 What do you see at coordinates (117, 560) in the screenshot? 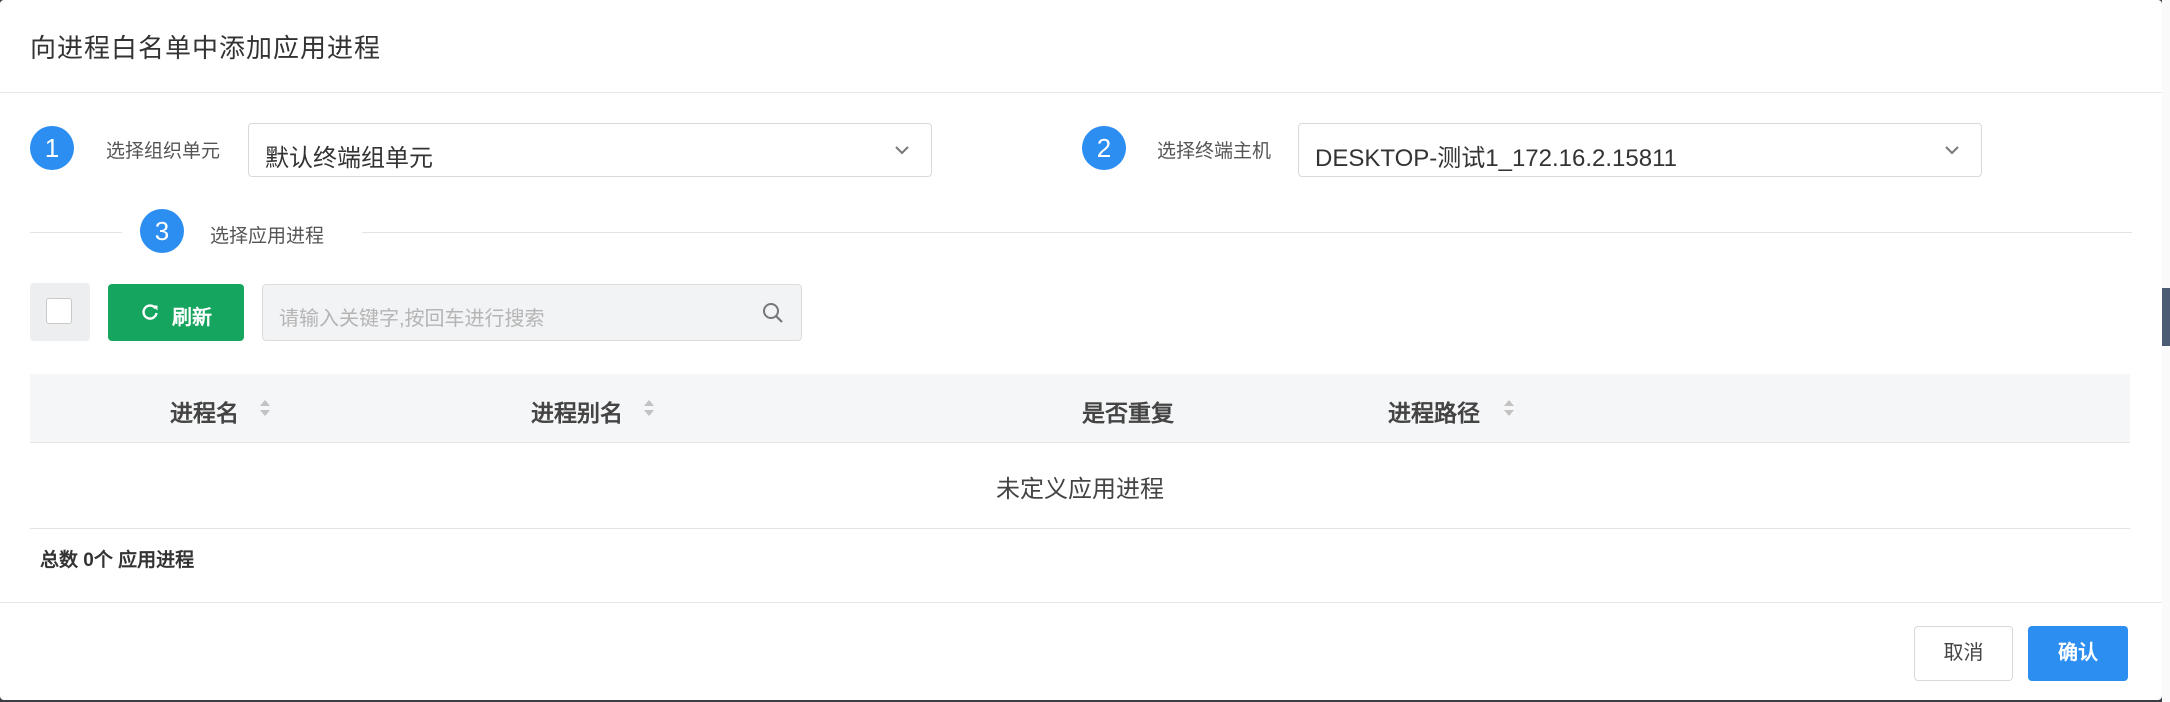
I see `total-count: 总数 0个 应用进程` at bounding box center [117, 560].